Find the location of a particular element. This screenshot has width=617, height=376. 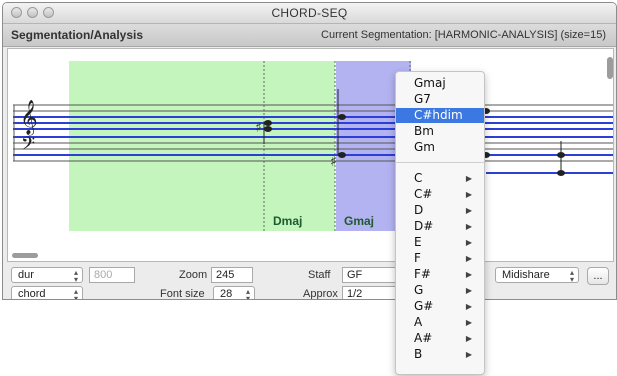

menu-item-label: F# is located at coordinates (422, 274).